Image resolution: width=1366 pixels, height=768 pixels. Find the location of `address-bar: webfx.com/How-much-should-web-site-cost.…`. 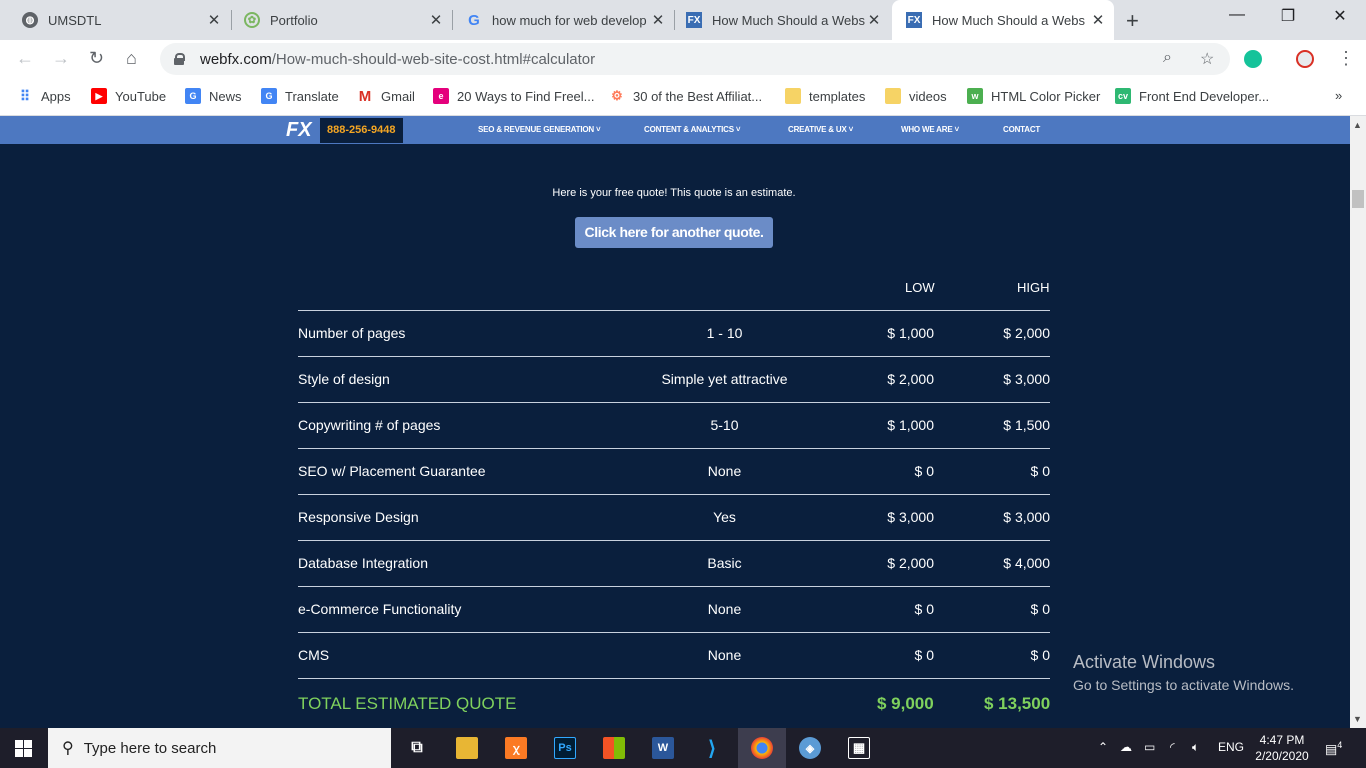

address-bar: webfx.com/How-much-should-web-site-cost.… is located at coordinates (695, 59).